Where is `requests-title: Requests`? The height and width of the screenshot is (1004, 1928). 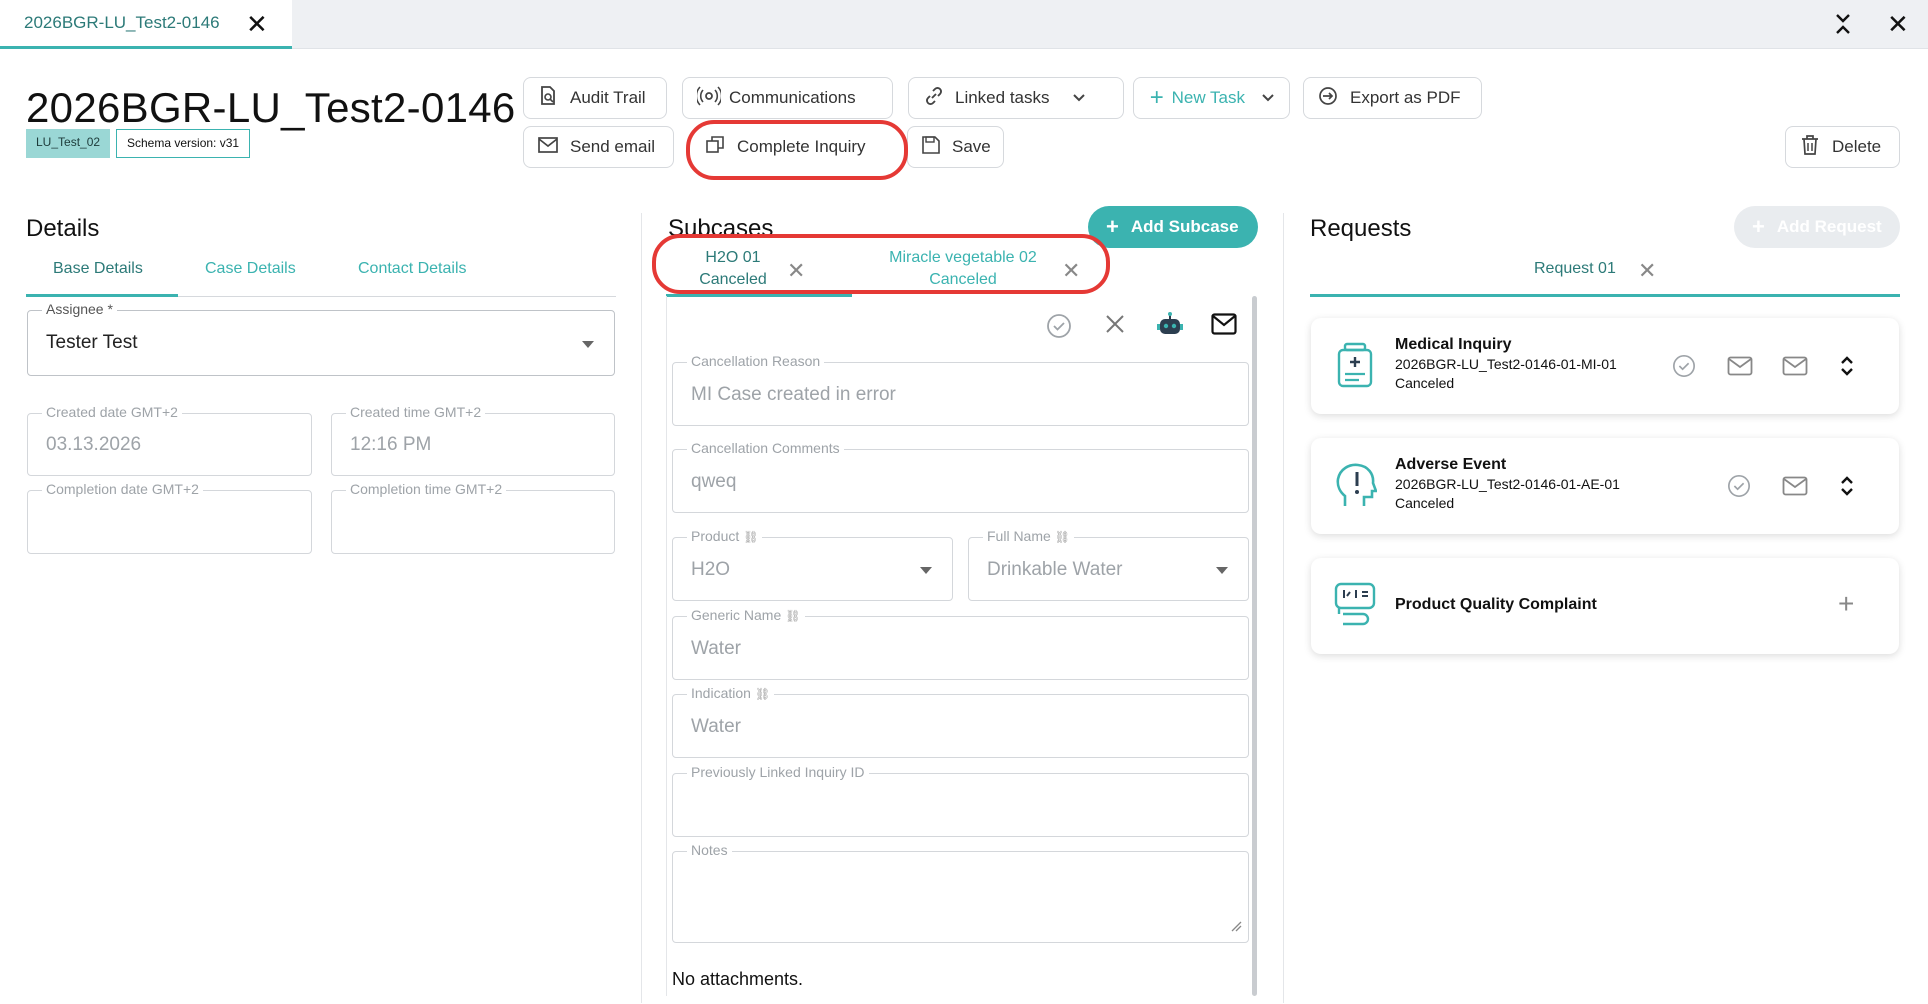
requests-title: Requests is located at coordinates (1361, 228).